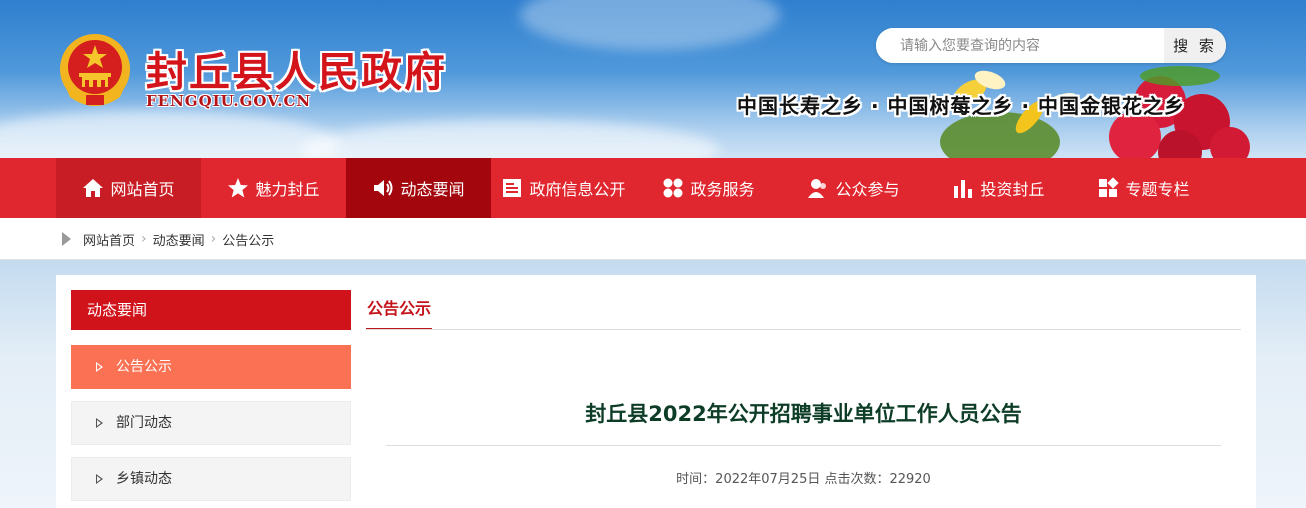 Image resolution: width=1306 pixels, height=508 pixels. What do you see at coordinates (432, 189) in the screenshot?
I see `nav-item-label: 动态要闻` at bounding box center [432, 189].